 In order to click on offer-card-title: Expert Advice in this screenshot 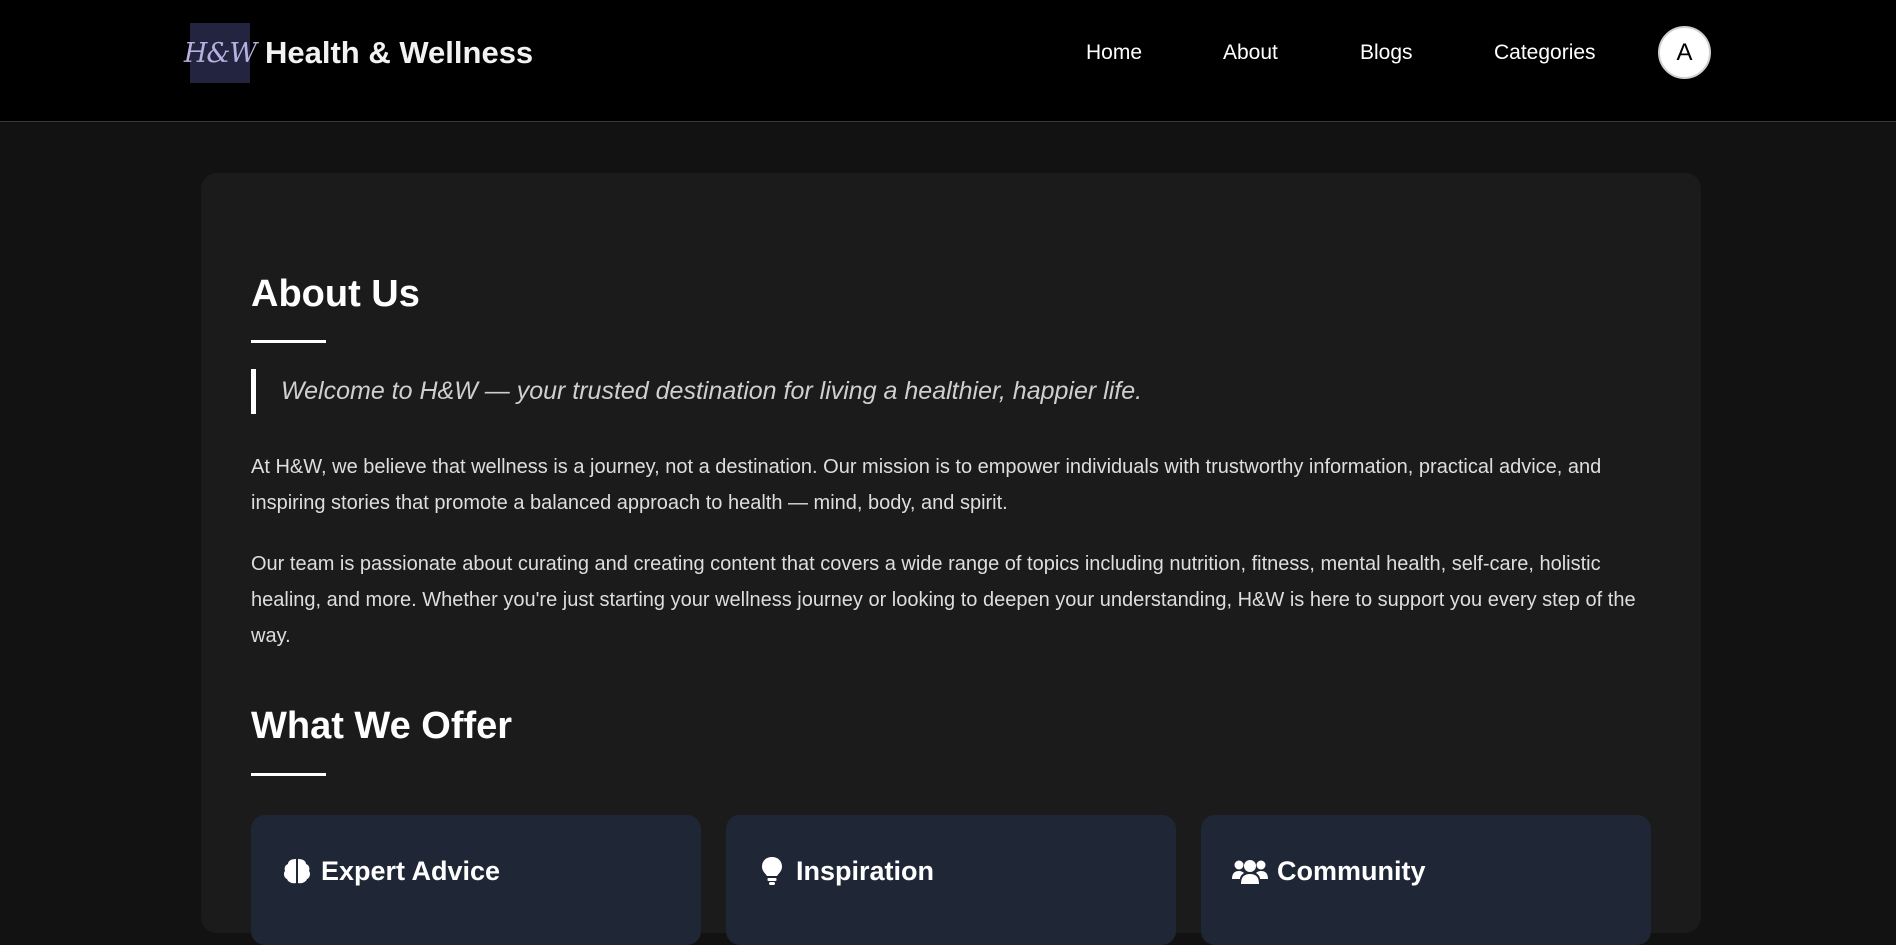, I will do `click(411, 870)`.